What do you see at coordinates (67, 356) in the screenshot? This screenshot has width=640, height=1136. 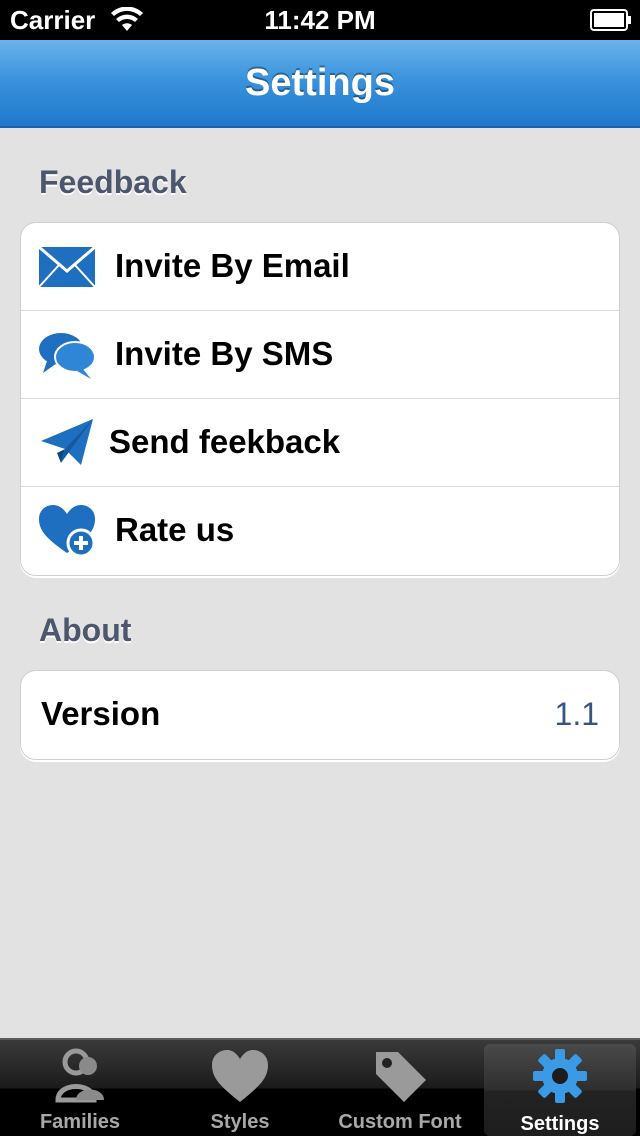 I see `chat-bubbles-icon` at bounding box center [67, 356].